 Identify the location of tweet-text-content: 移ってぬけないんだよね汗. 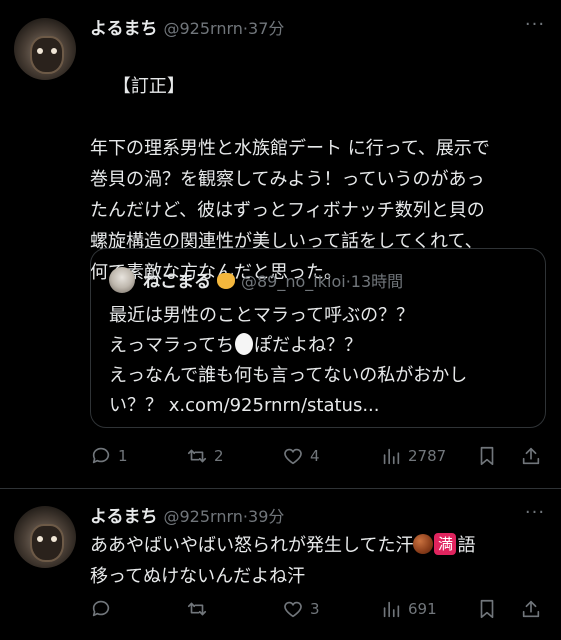
(198, 576).